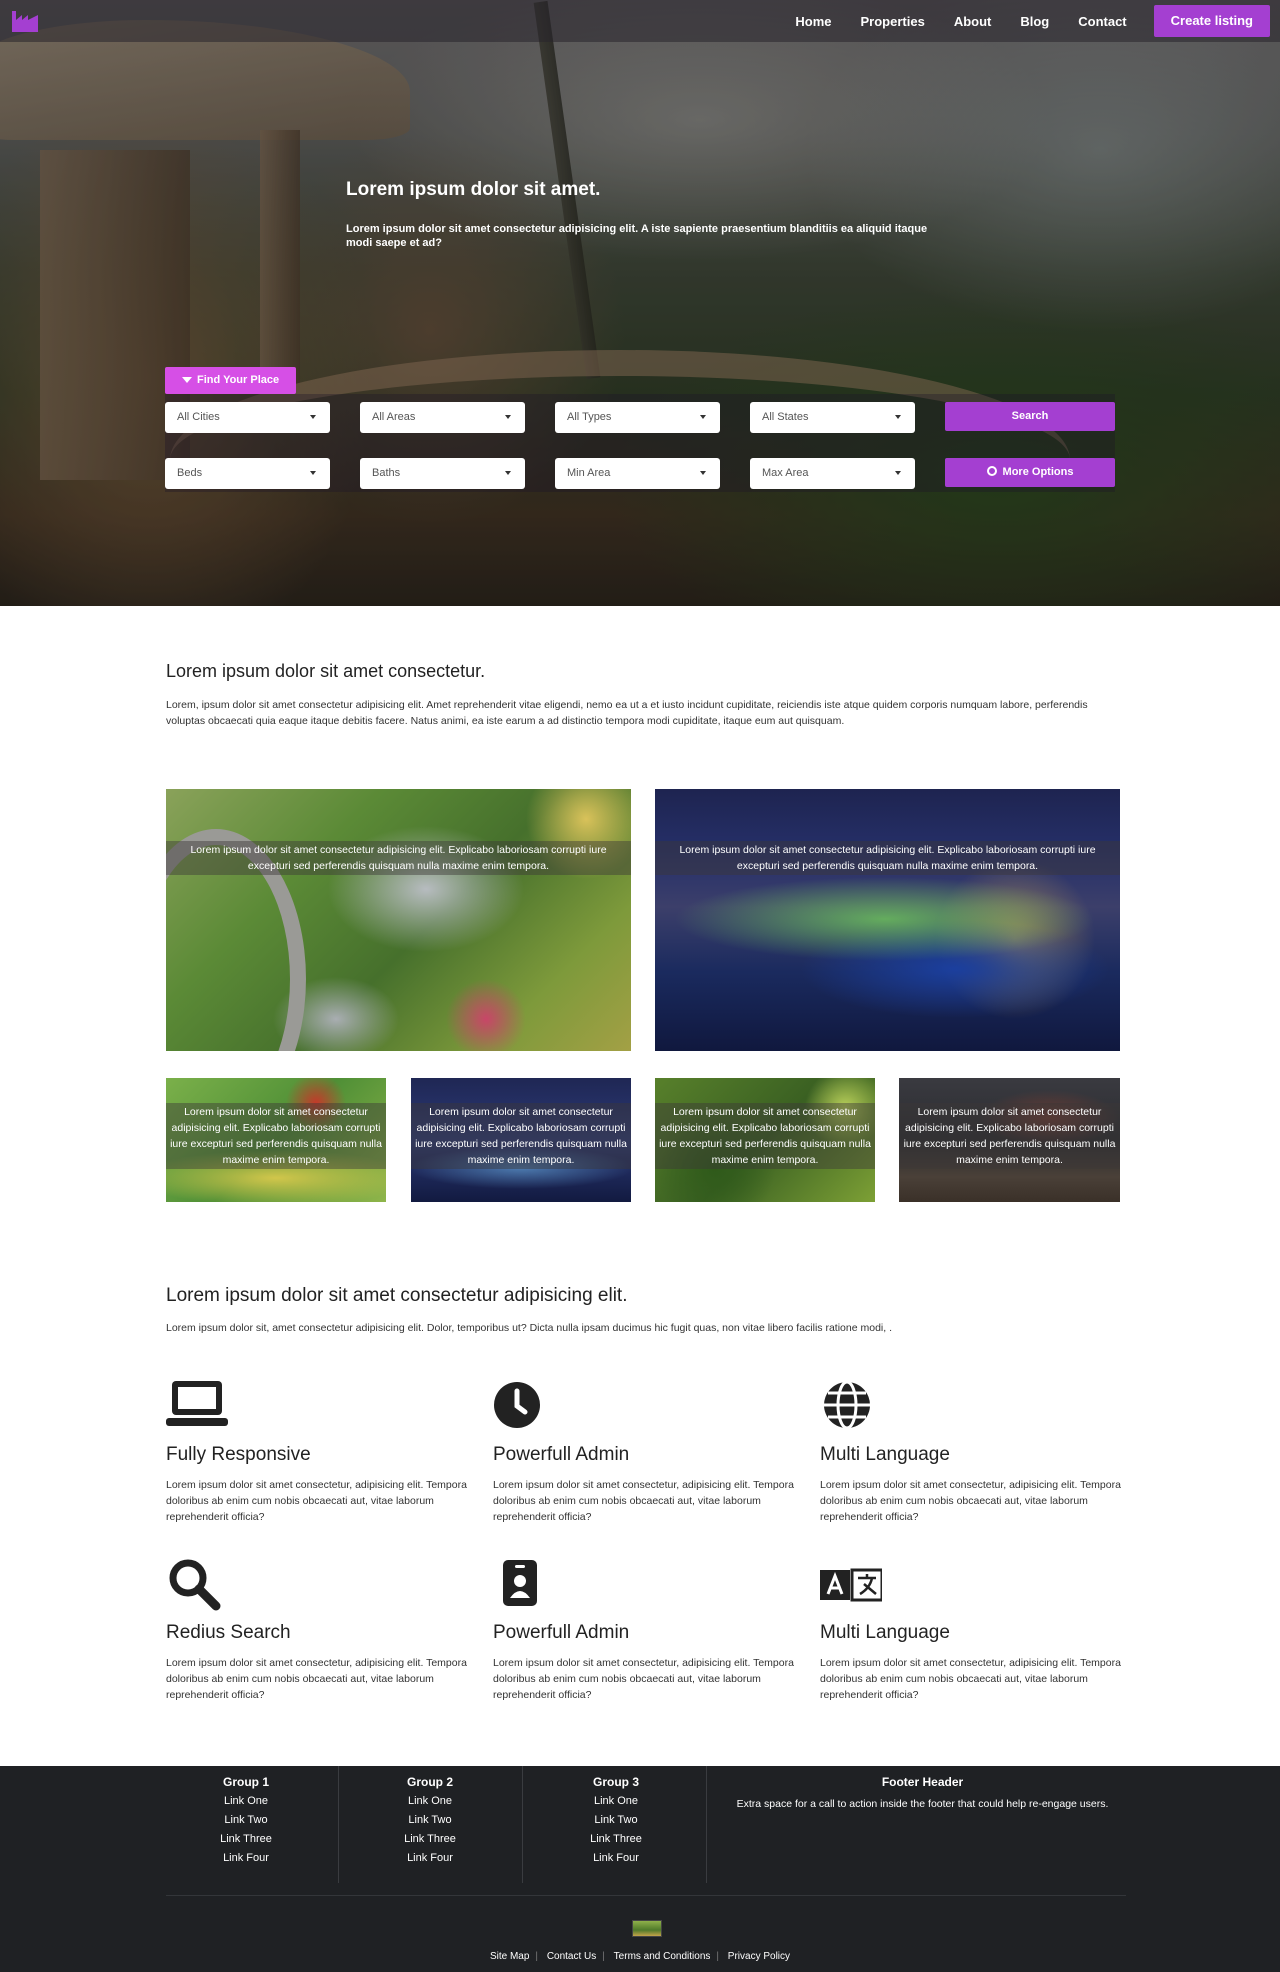  I want to click on beds-select: Beds, so click(247, 473).